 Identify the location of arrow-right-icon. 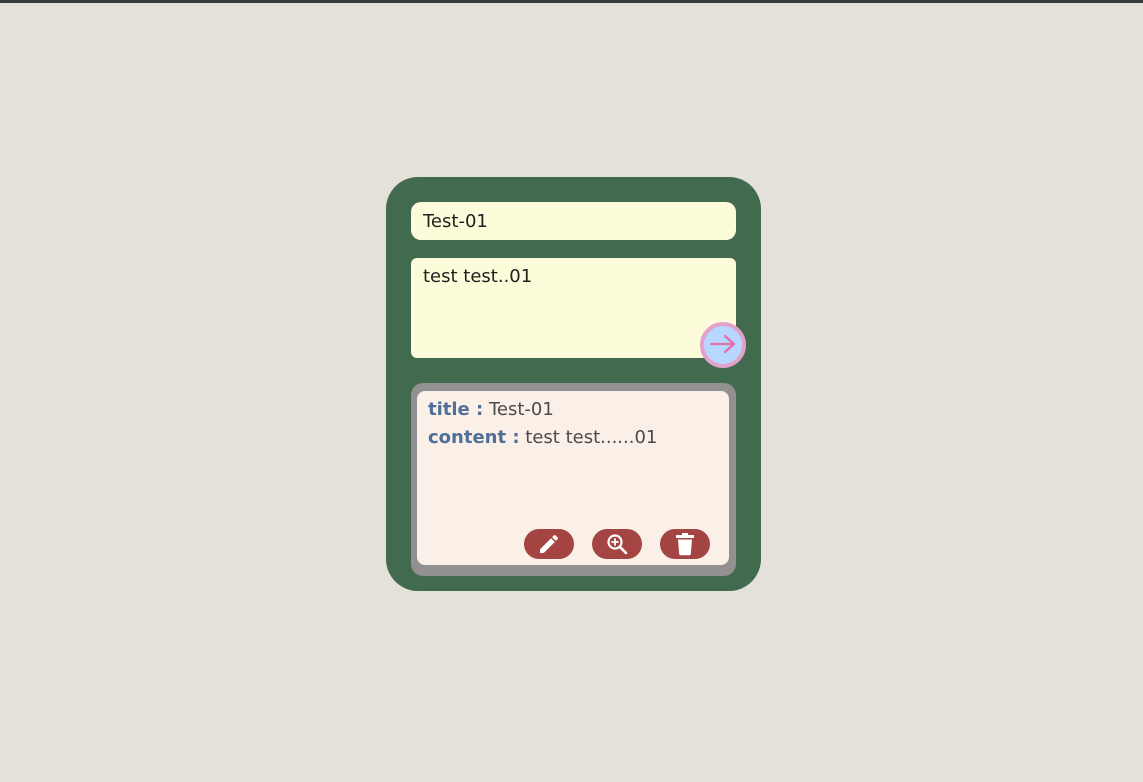
(723, 345).